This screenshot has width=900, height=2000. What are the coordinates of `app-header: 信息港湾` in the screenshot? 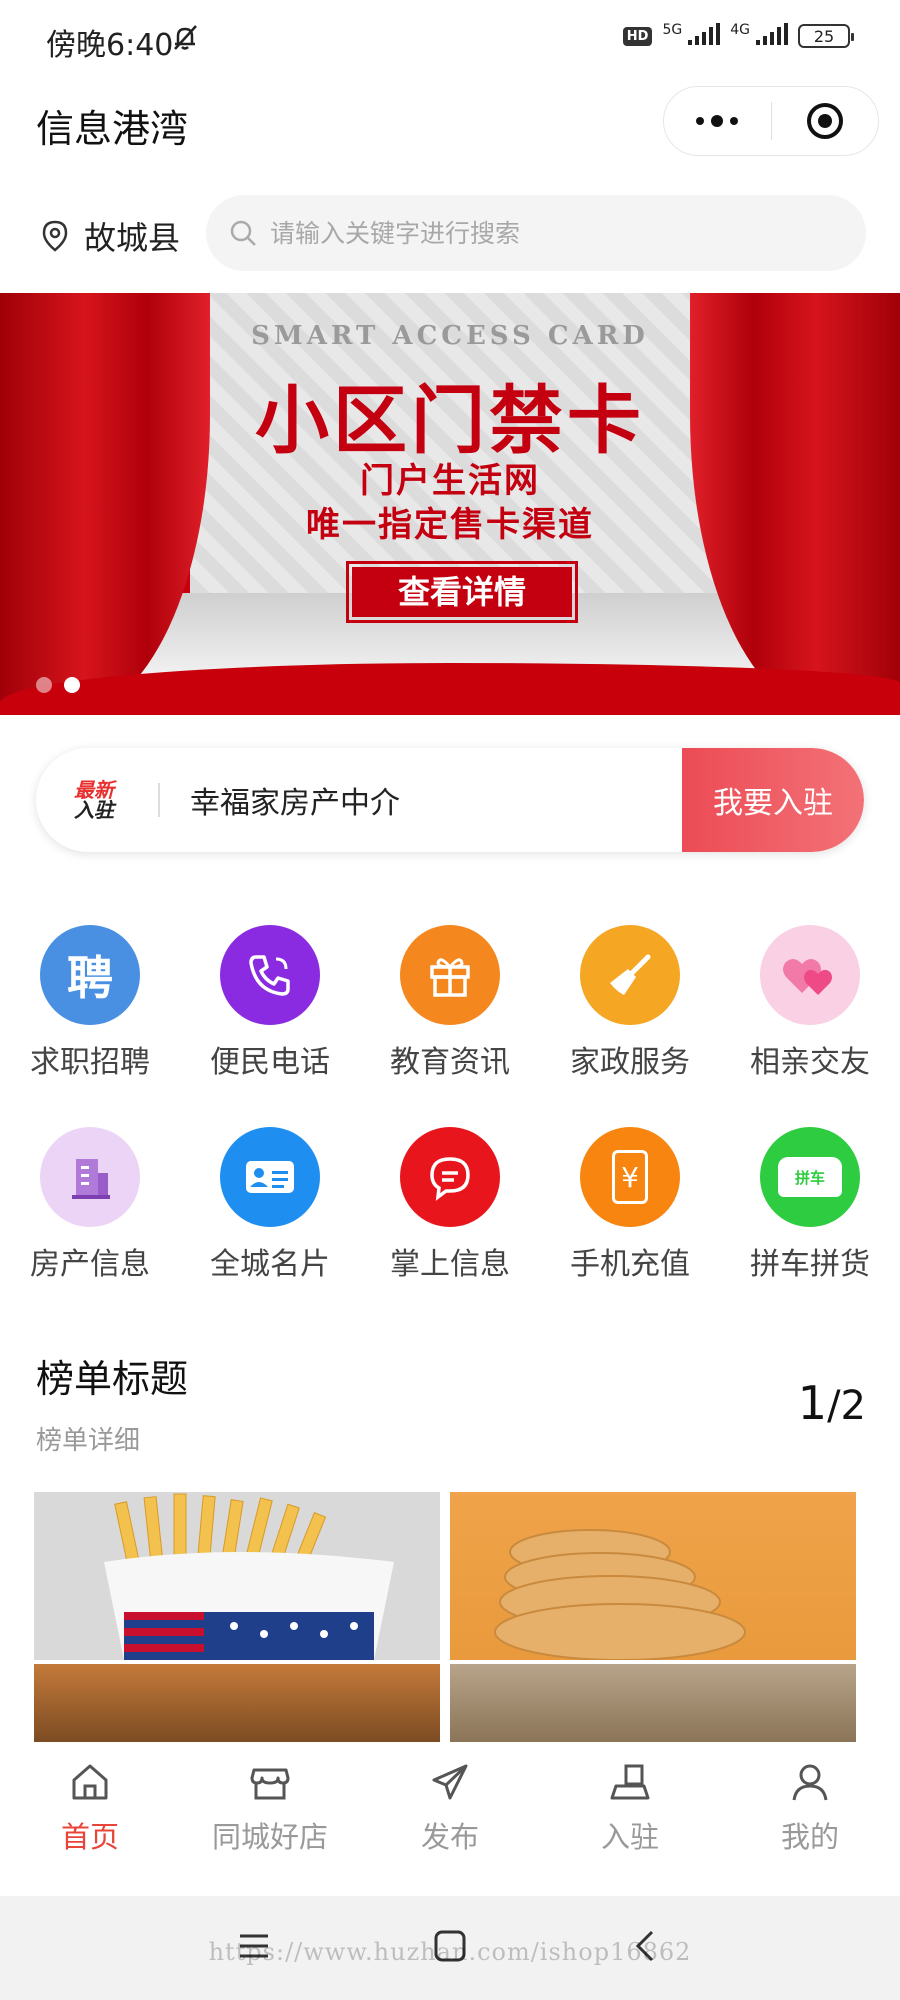 It's located at (450, 135).